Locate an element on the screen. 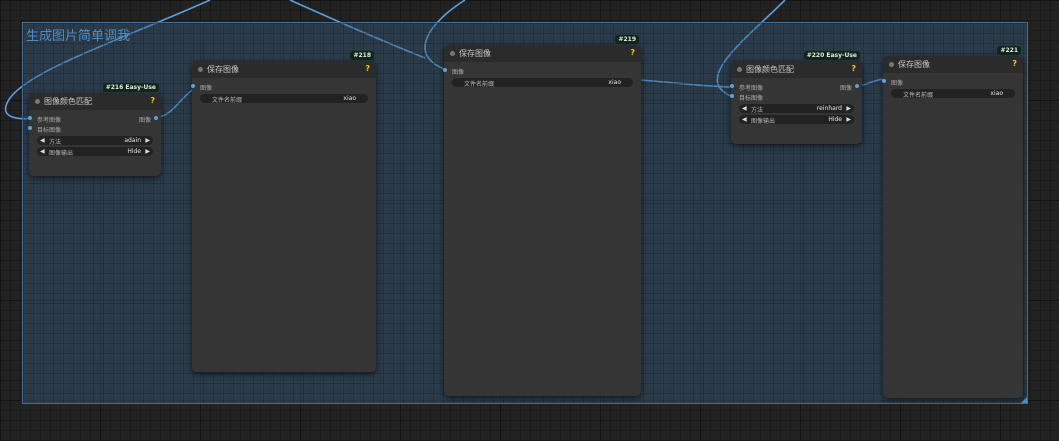 The height and width of the screenshot is (441, 1059). node-221-save-image: #221 保存图像 ? 图像 文件名前缀 xiao is located at coordinates (952, 222).